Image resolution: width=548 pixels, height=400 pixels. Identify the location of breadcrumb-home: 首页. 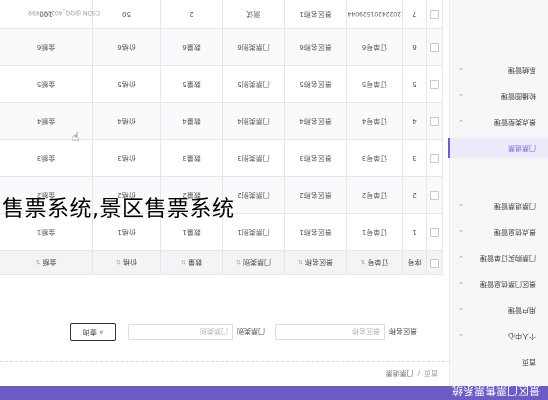
(431, 373).